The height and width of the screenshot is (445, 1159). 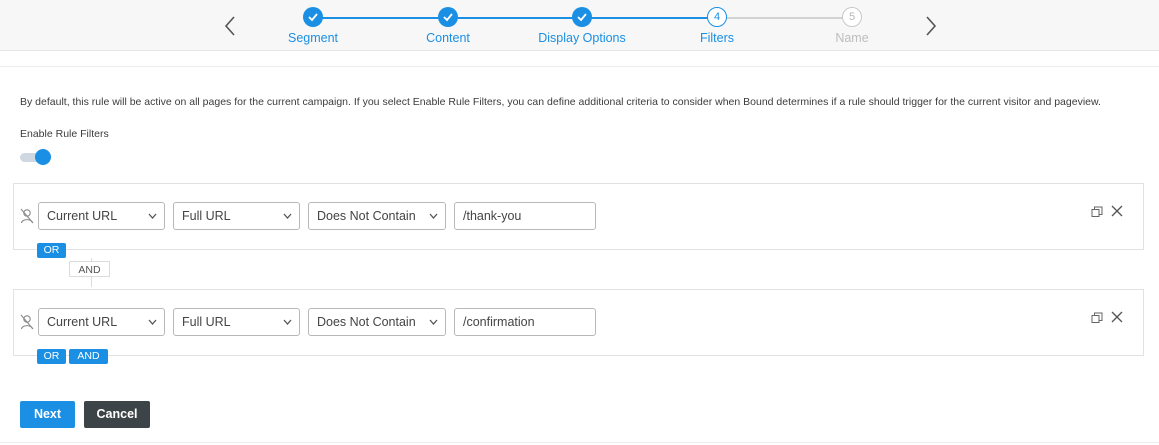 What do you see at coordinates (525, 216) in the screenshot?
I see `value-input: /thank-you` at bounding box center [525, 216].